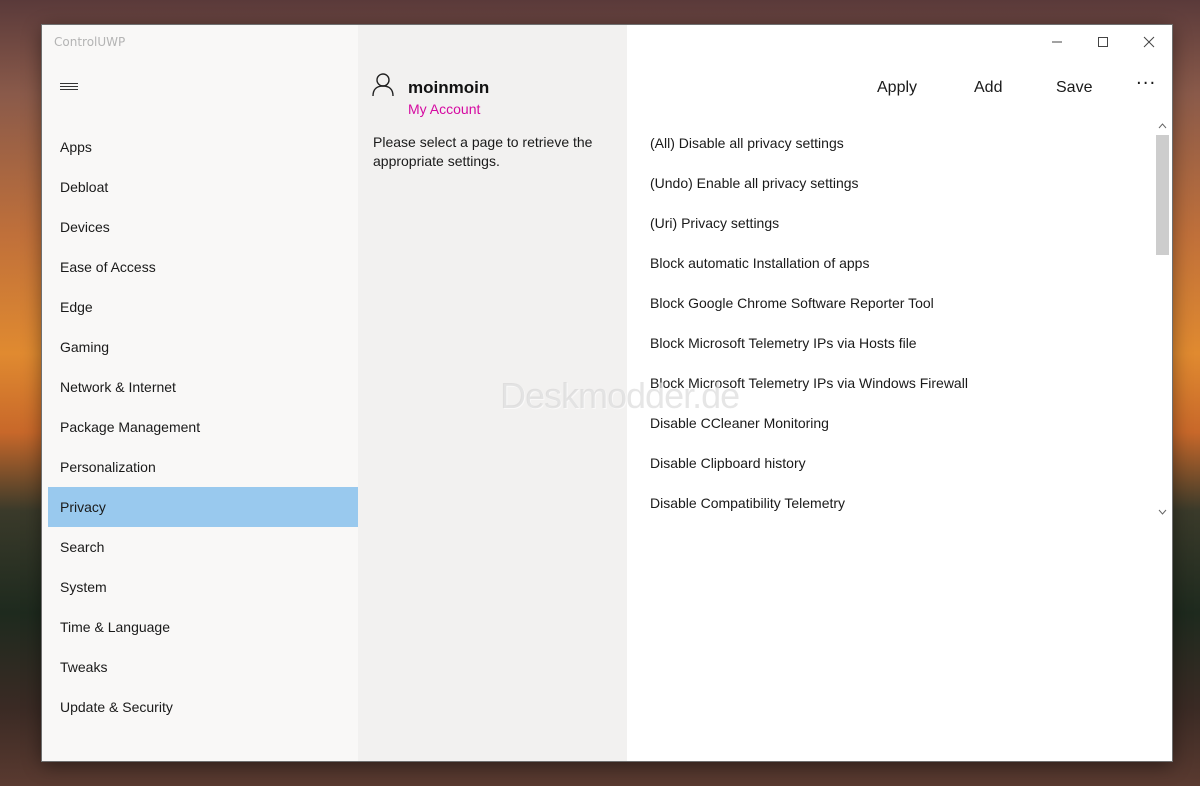 The image size is (1200, 786). I want to click on sidebar-item-search: Search, so click(203, 547).